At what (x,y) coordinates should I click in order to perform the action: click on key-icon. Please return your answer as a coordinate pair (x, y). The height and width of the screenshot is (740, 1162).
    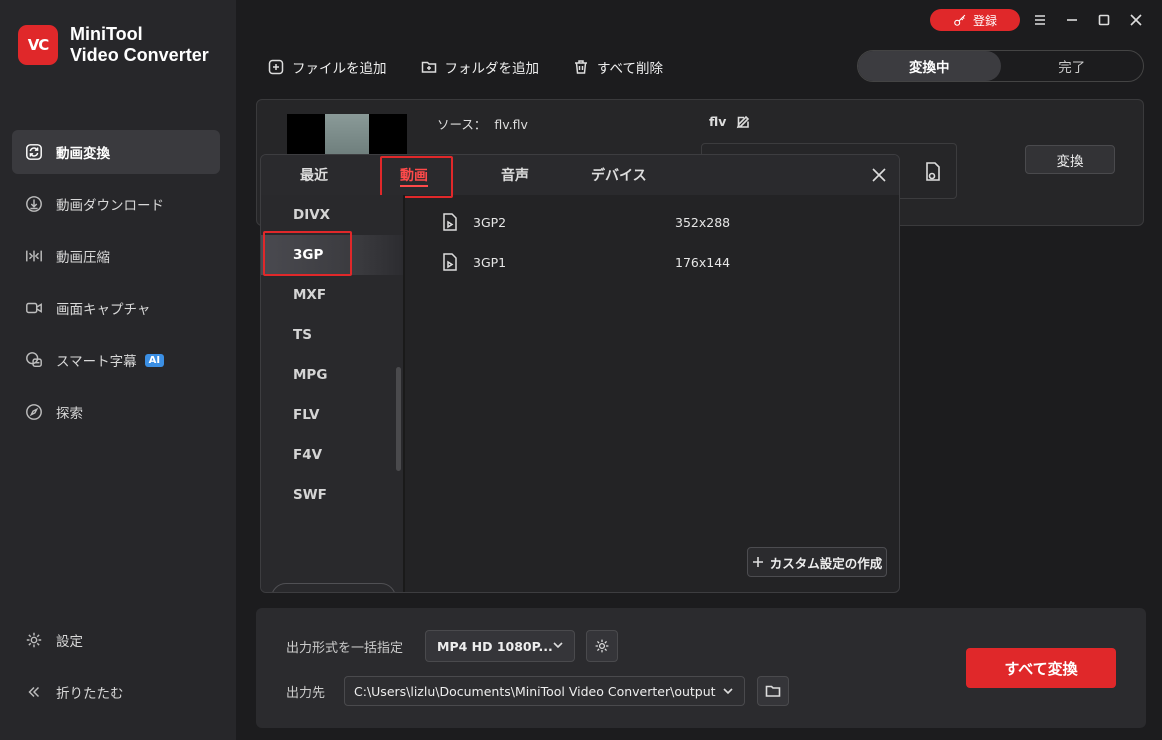
    Looking at the image, I should click on (960, 20).